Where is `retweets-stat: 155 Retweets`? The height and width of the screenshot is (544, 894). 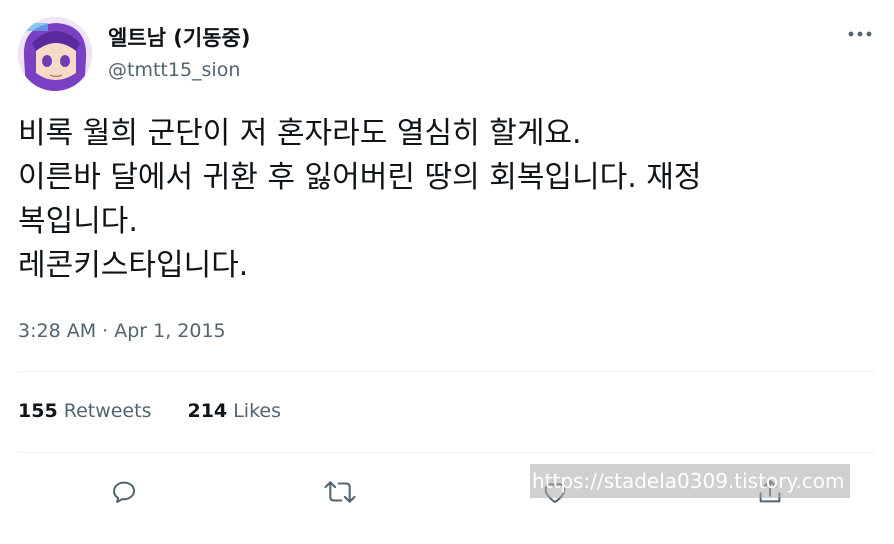 retweets-stat: 155 Retweets is located at coordinates (84, 411).